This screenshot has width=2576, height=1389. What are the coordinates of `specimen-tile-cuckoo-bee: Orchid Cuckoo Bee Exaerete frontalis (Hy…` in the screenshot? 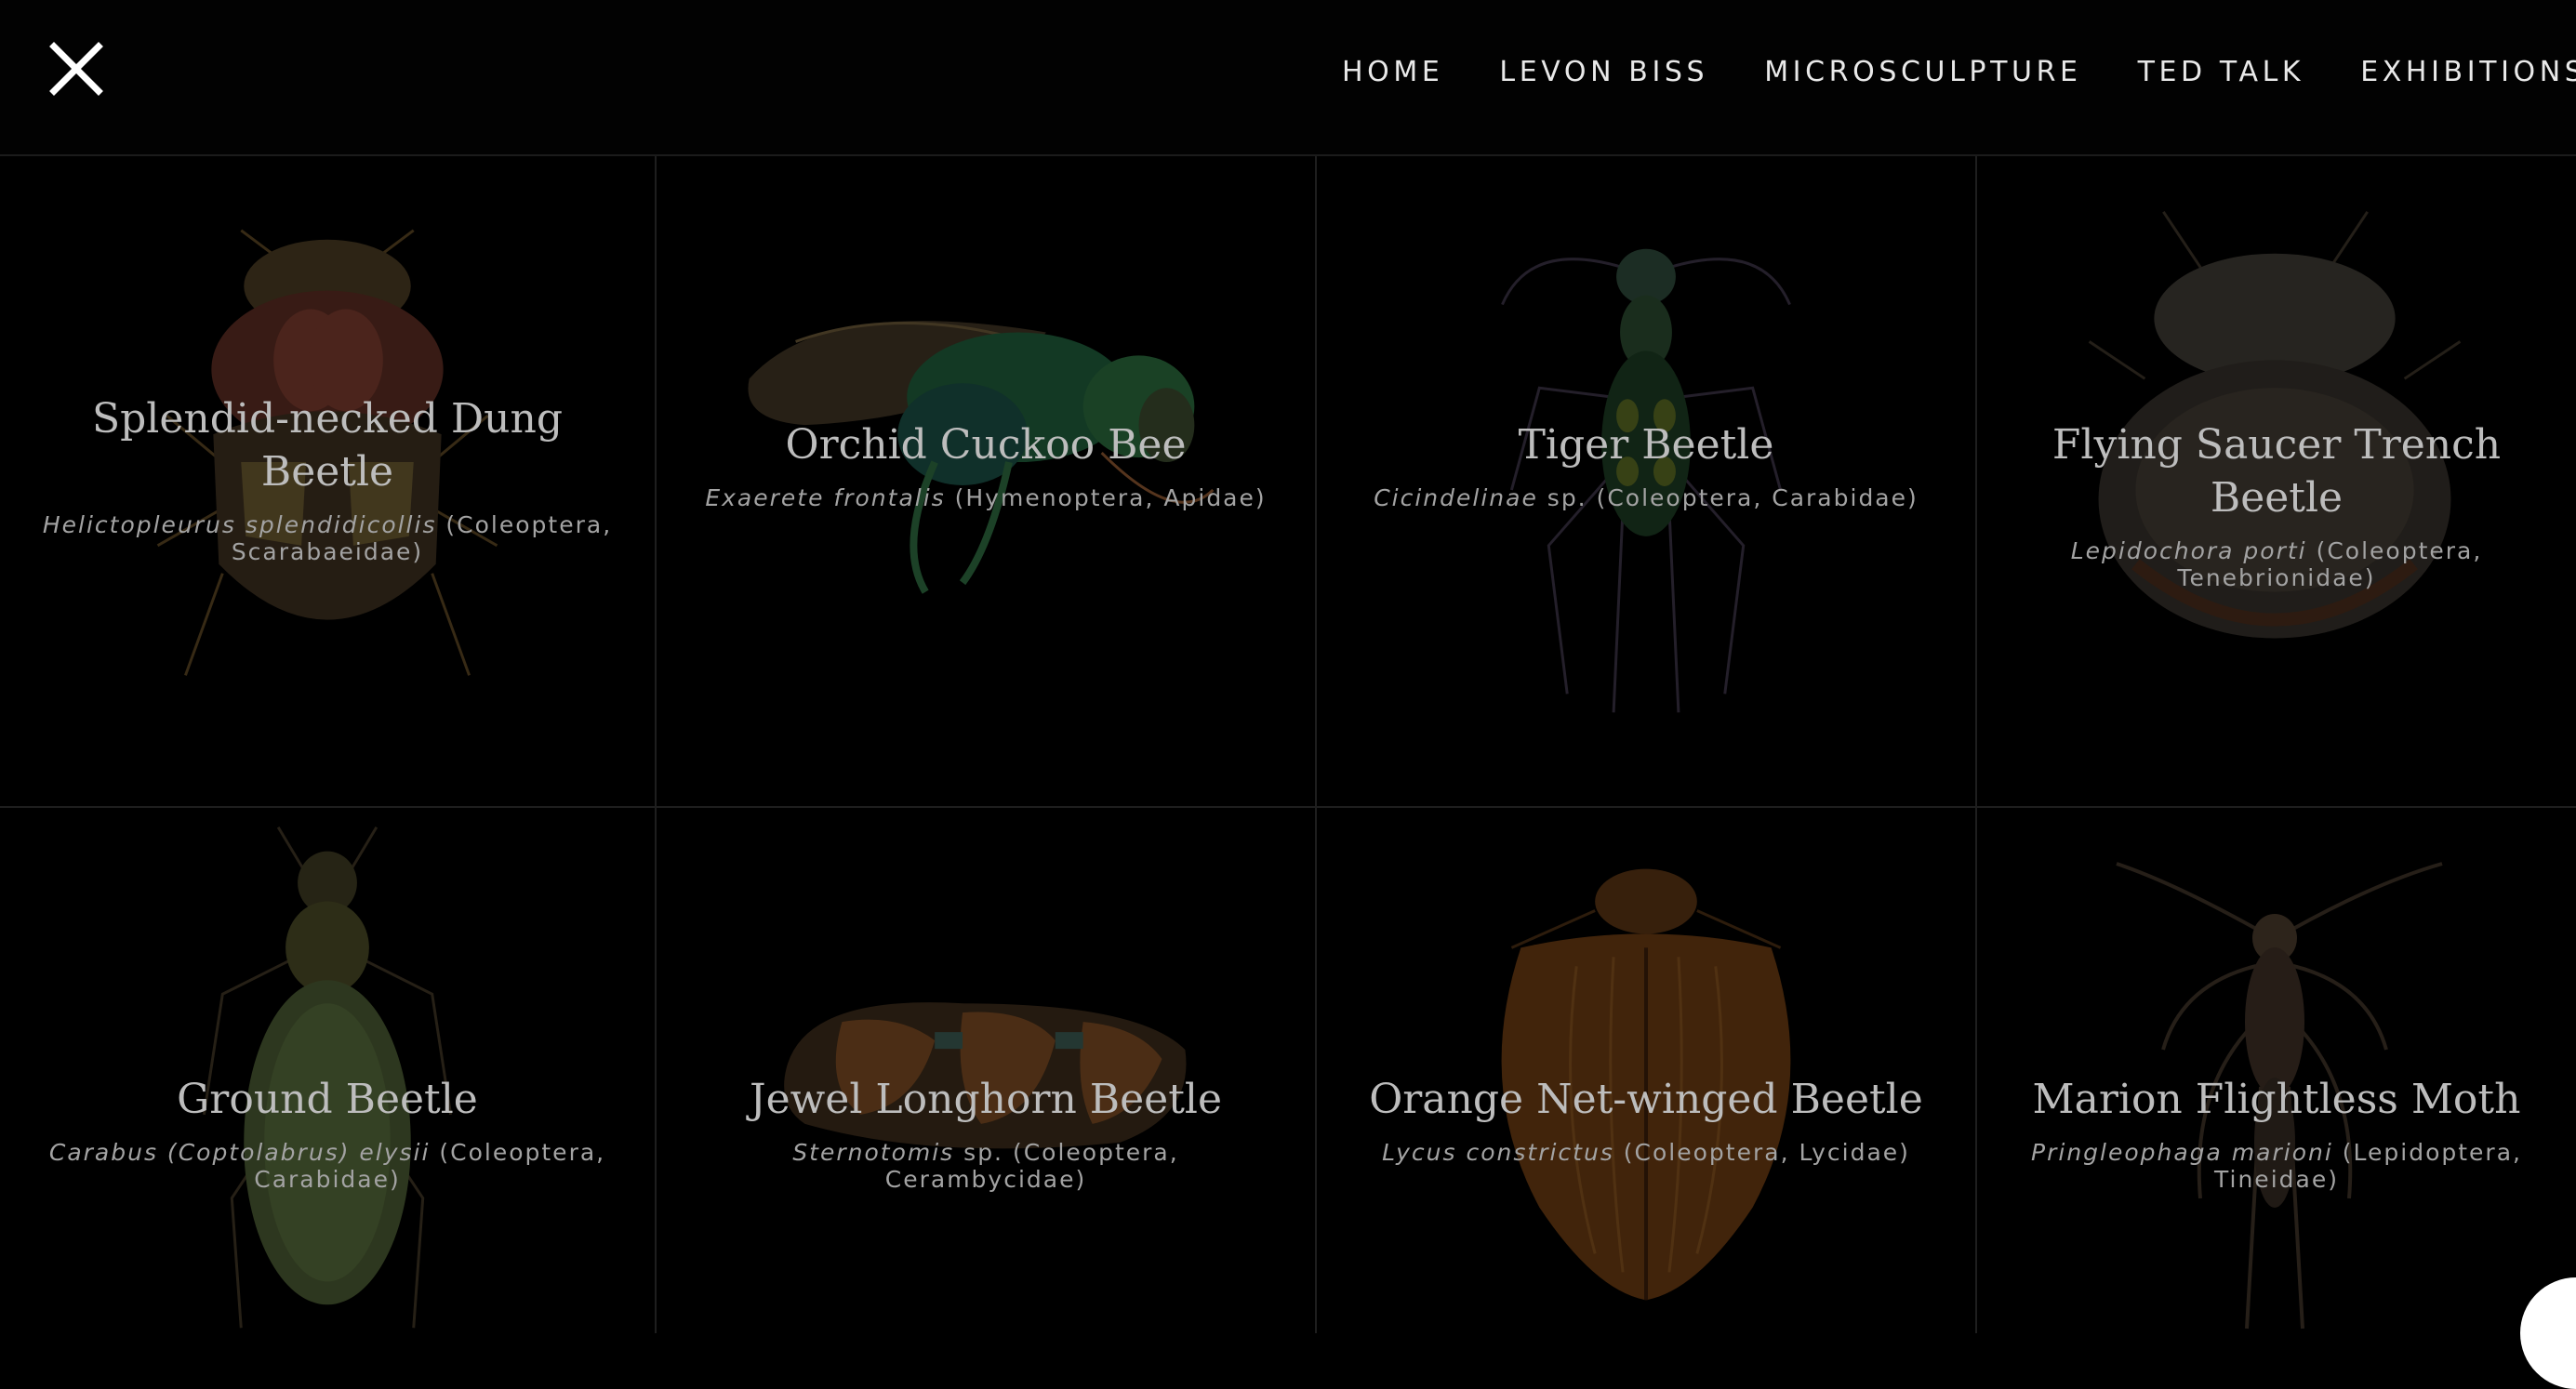 It's located at (987, 482).